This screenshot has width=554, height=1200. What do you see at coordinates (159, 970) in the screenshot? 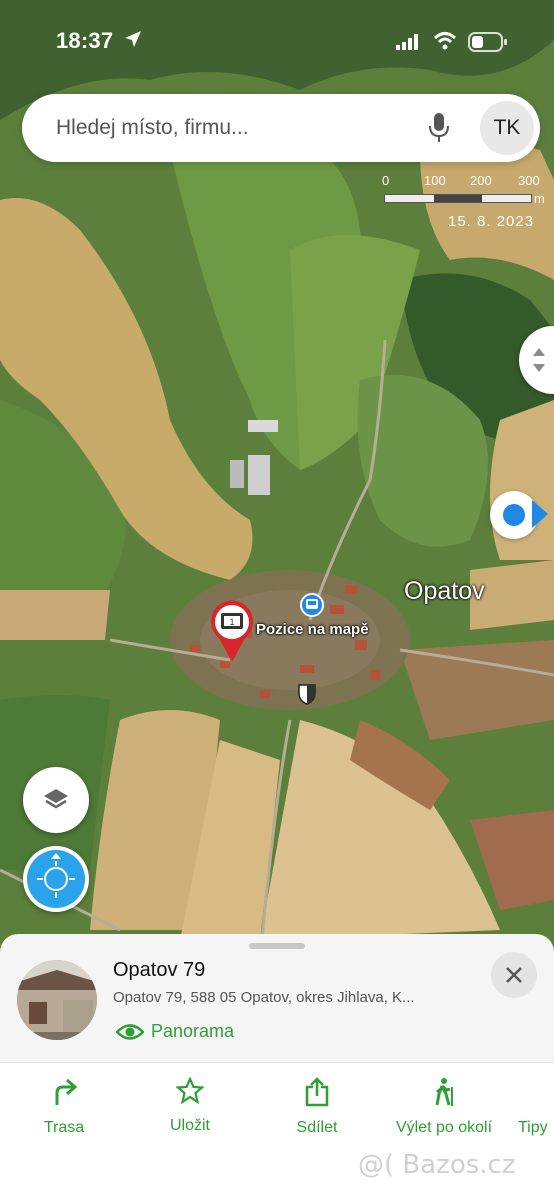
I see `place-title: Opatov 79` at bounding box center [159, 970].